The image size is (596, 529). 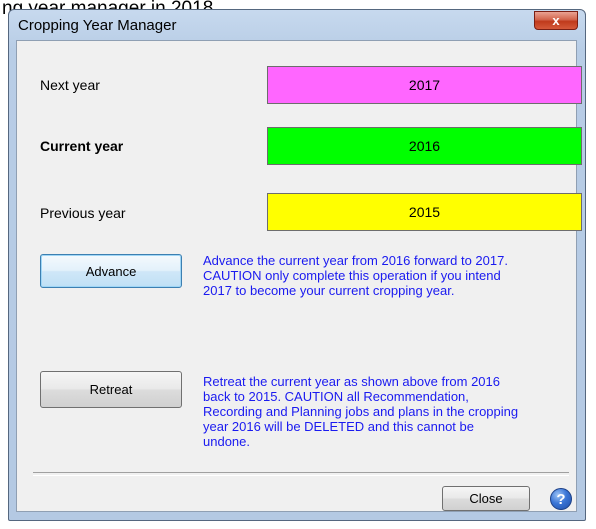 What do you see at coordinates (70, 85) in the screenshot?
I see `next-year-label: Next year` at bounding box center [70, 85].